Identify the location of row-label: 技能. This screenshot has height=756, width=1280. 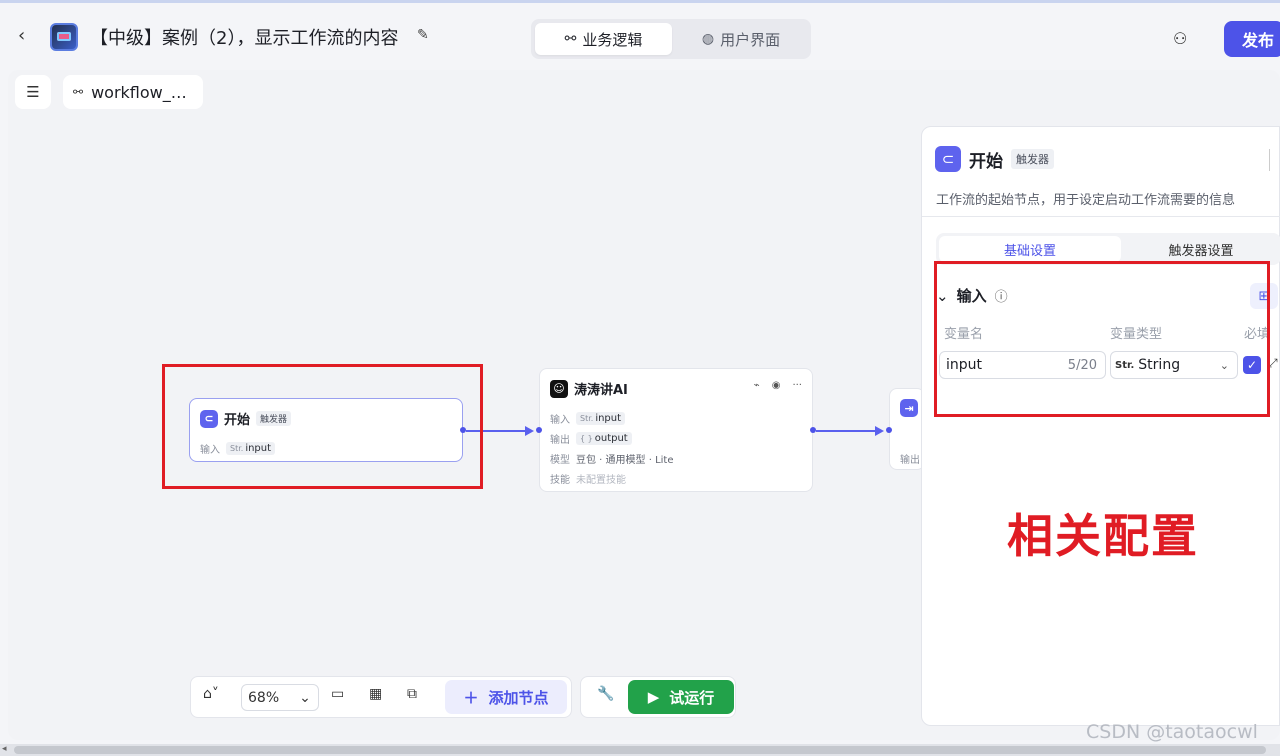
(560, 480).